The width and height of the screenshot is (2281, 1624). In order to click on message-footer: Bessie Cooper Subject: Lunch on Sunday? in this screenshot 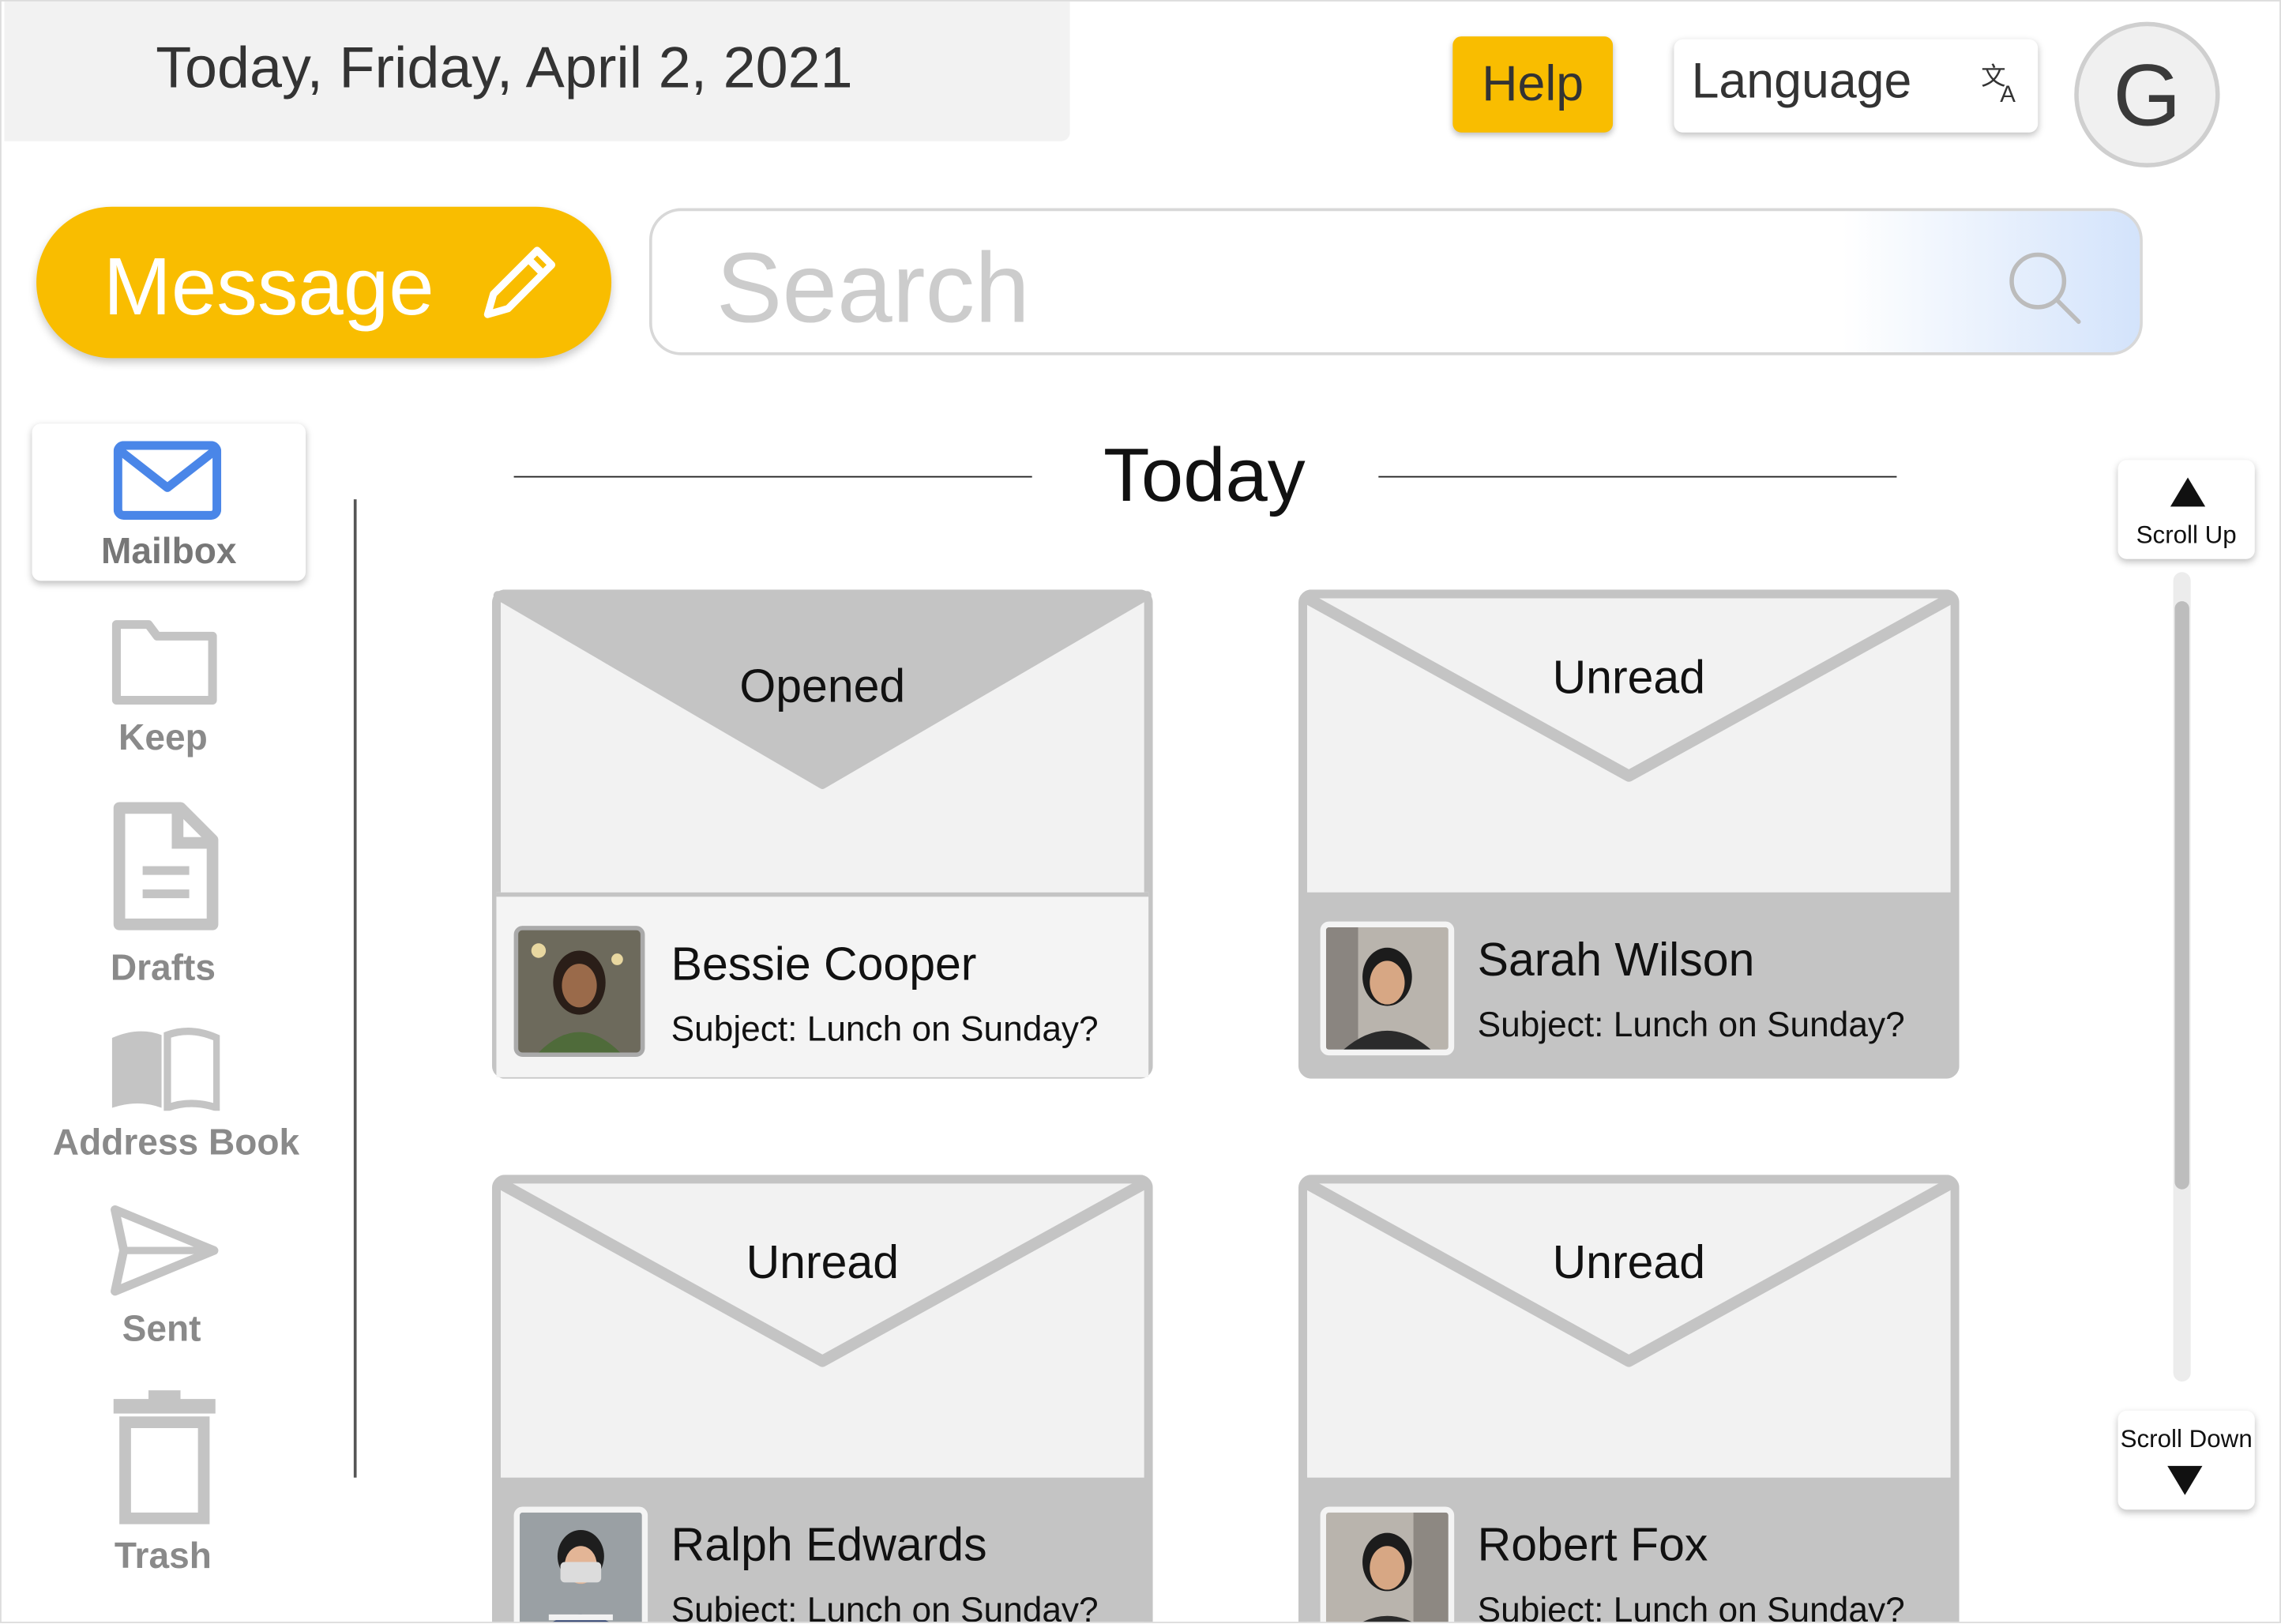, I will do `click(822, 984)`.